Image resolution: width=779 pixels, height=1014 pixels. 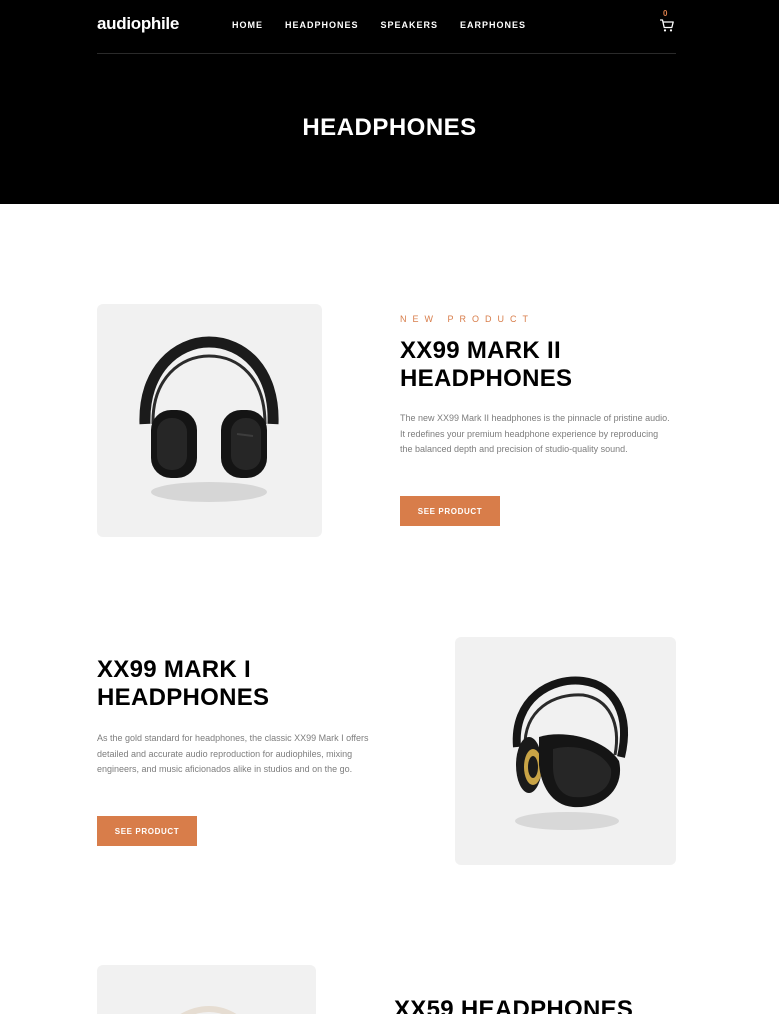 I want to click on logo: audiophile, so click(x=138, y=24).